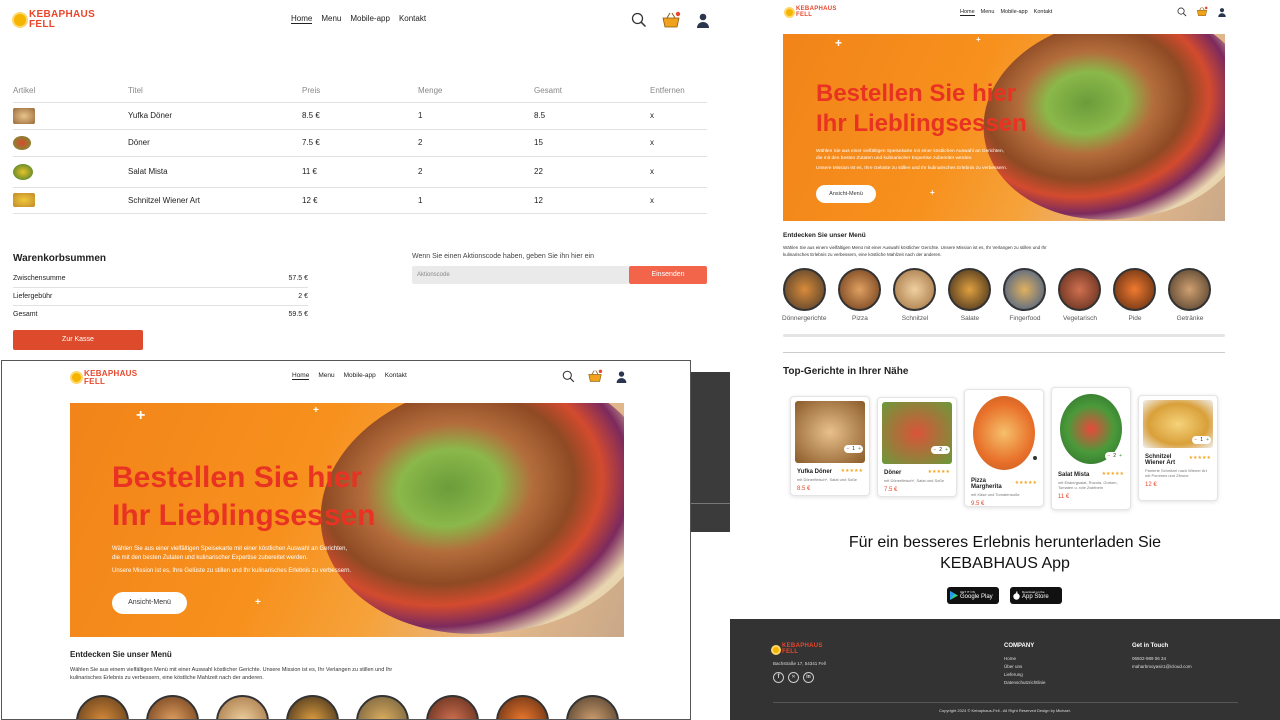 The height and width of the screenshot is (720, 1280). What do you see at coordinates (33, 296) in the screenshot?
I see `delivery-label: Liefergebühr` at bounding box center [33, 296].